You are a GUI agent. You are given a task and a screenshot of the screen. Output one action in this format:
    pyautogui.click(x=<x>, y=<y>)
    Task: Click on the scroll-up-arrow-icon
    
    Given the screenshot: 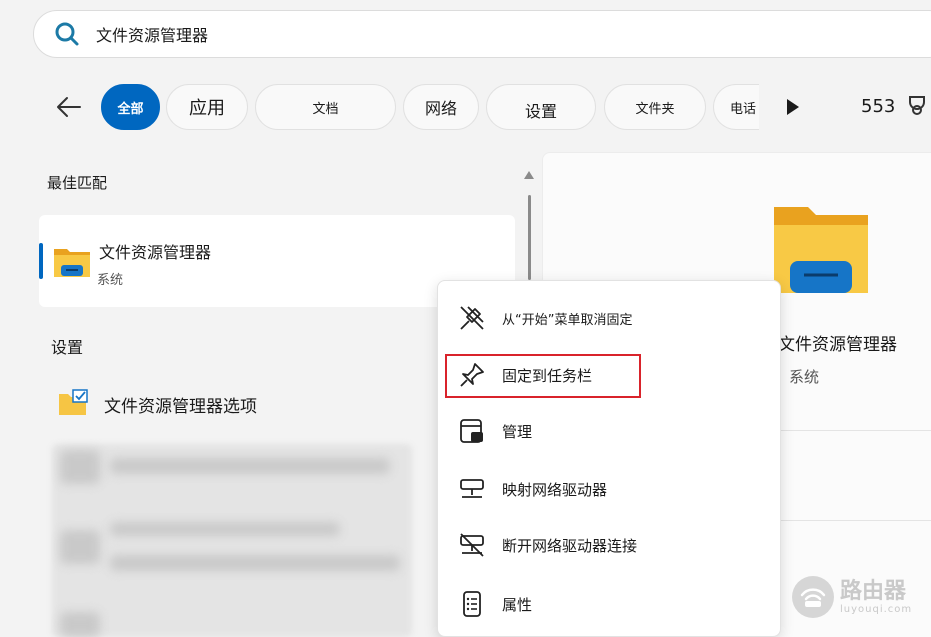 What is the action you would take?
    pyautogui.click(x=529, y=175)
    